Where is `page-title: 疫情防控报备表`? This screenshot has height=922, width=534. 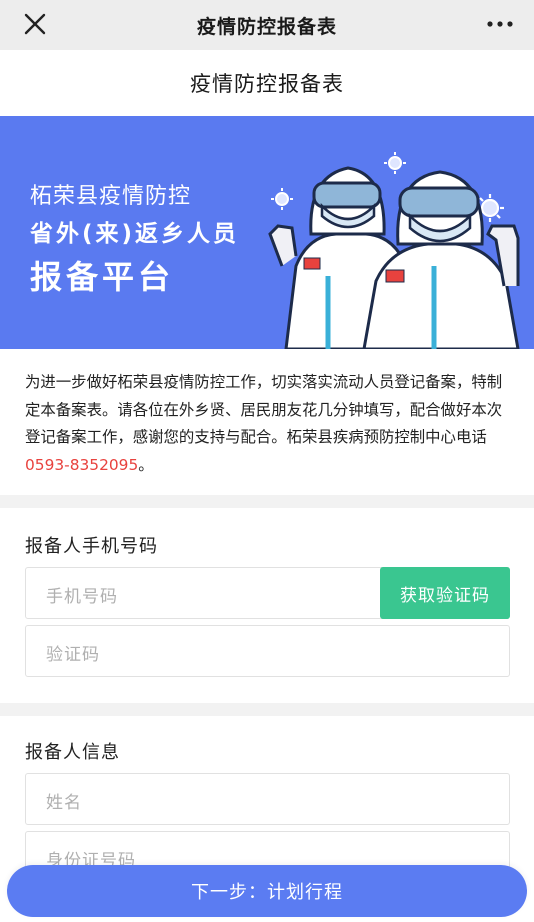
page-title: 疫情防控报备表 is located at coordinates (267, 84).